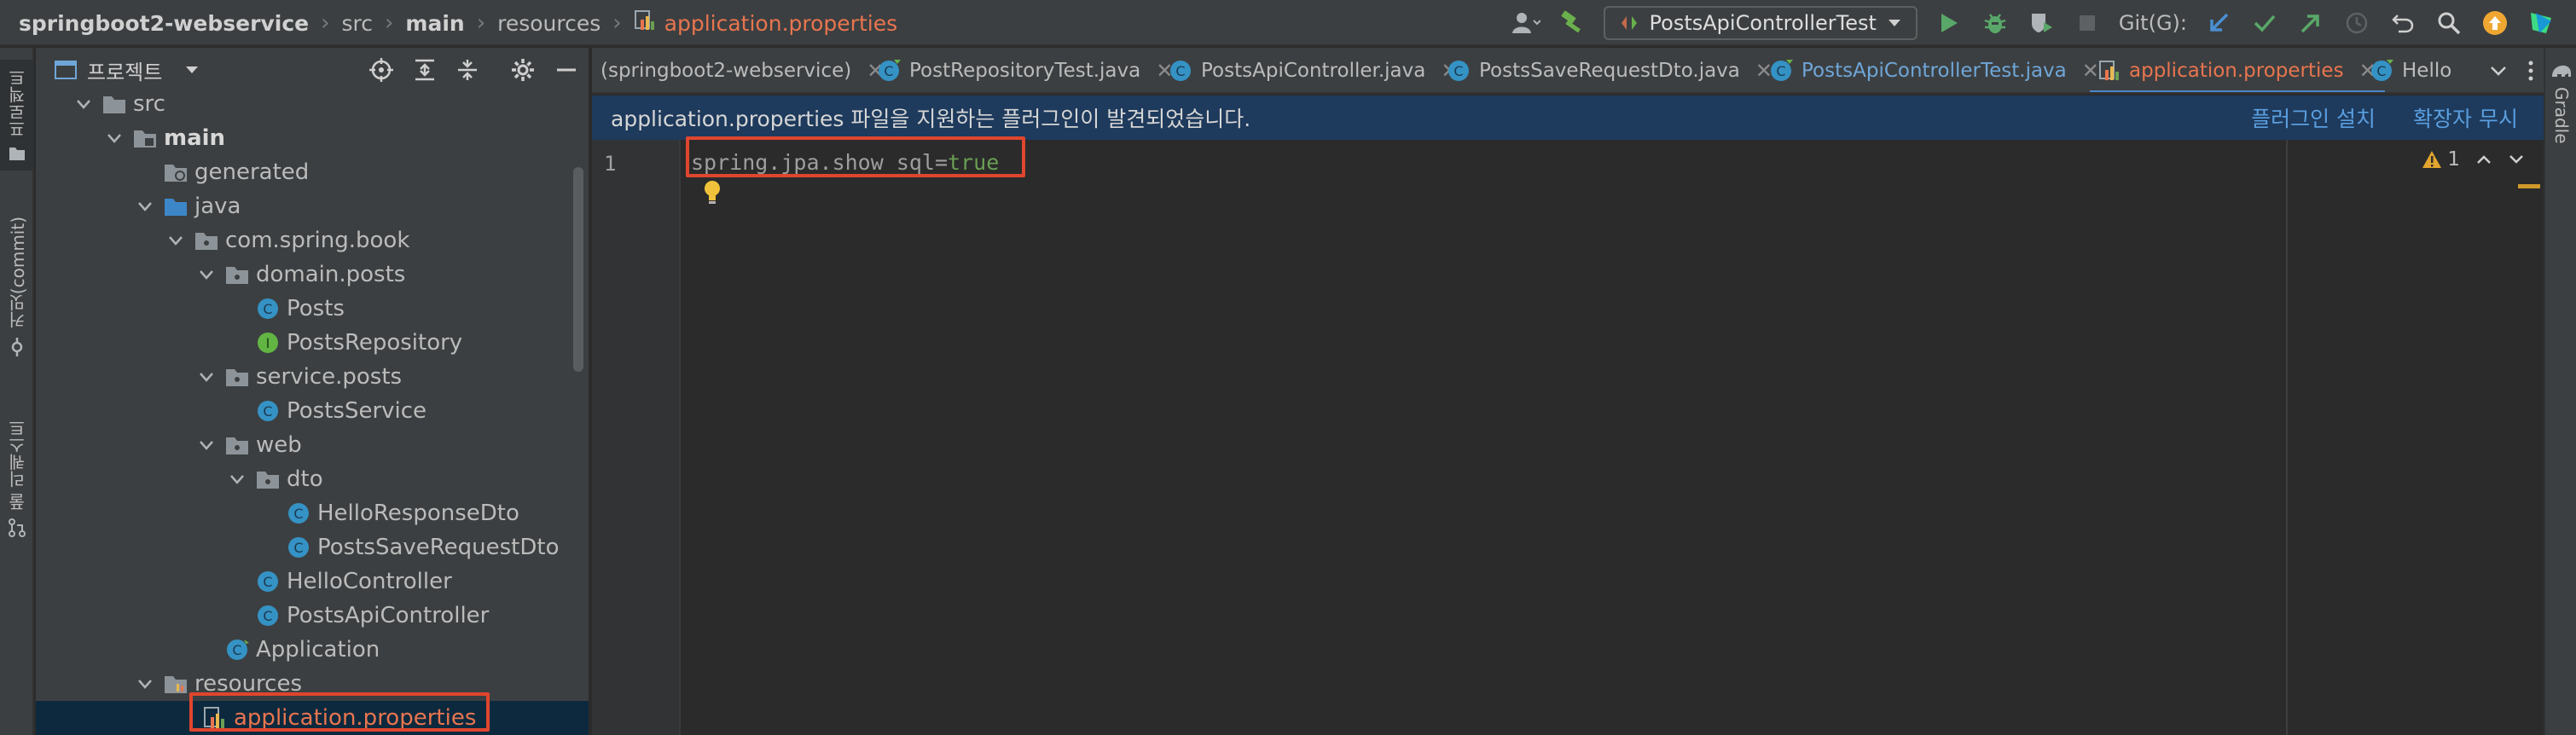 This screenshot has width=2576, height=735. I want to click on user-icon, so click(1525, 23).